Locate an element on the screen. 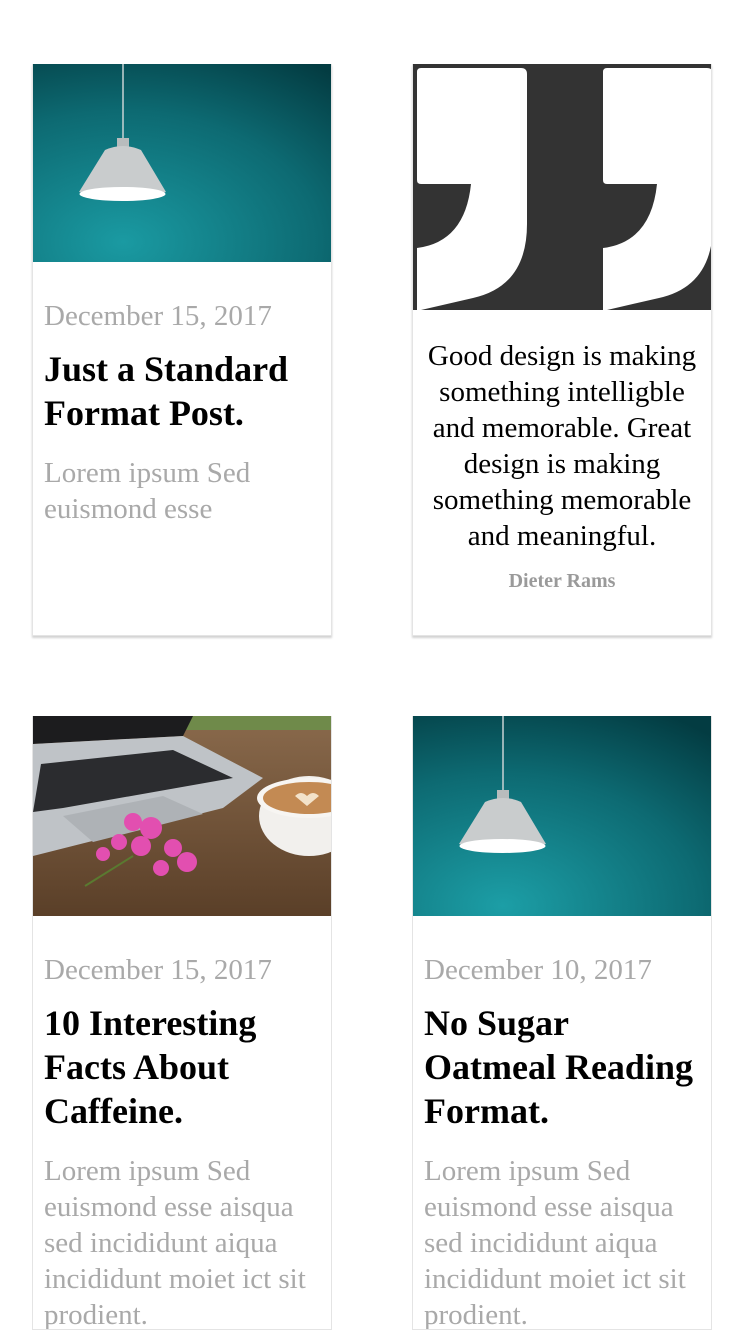 Image resolution: width=742 pixels, height=1330 pixels. quote-thumbnail is located at coordinates (562, 187).